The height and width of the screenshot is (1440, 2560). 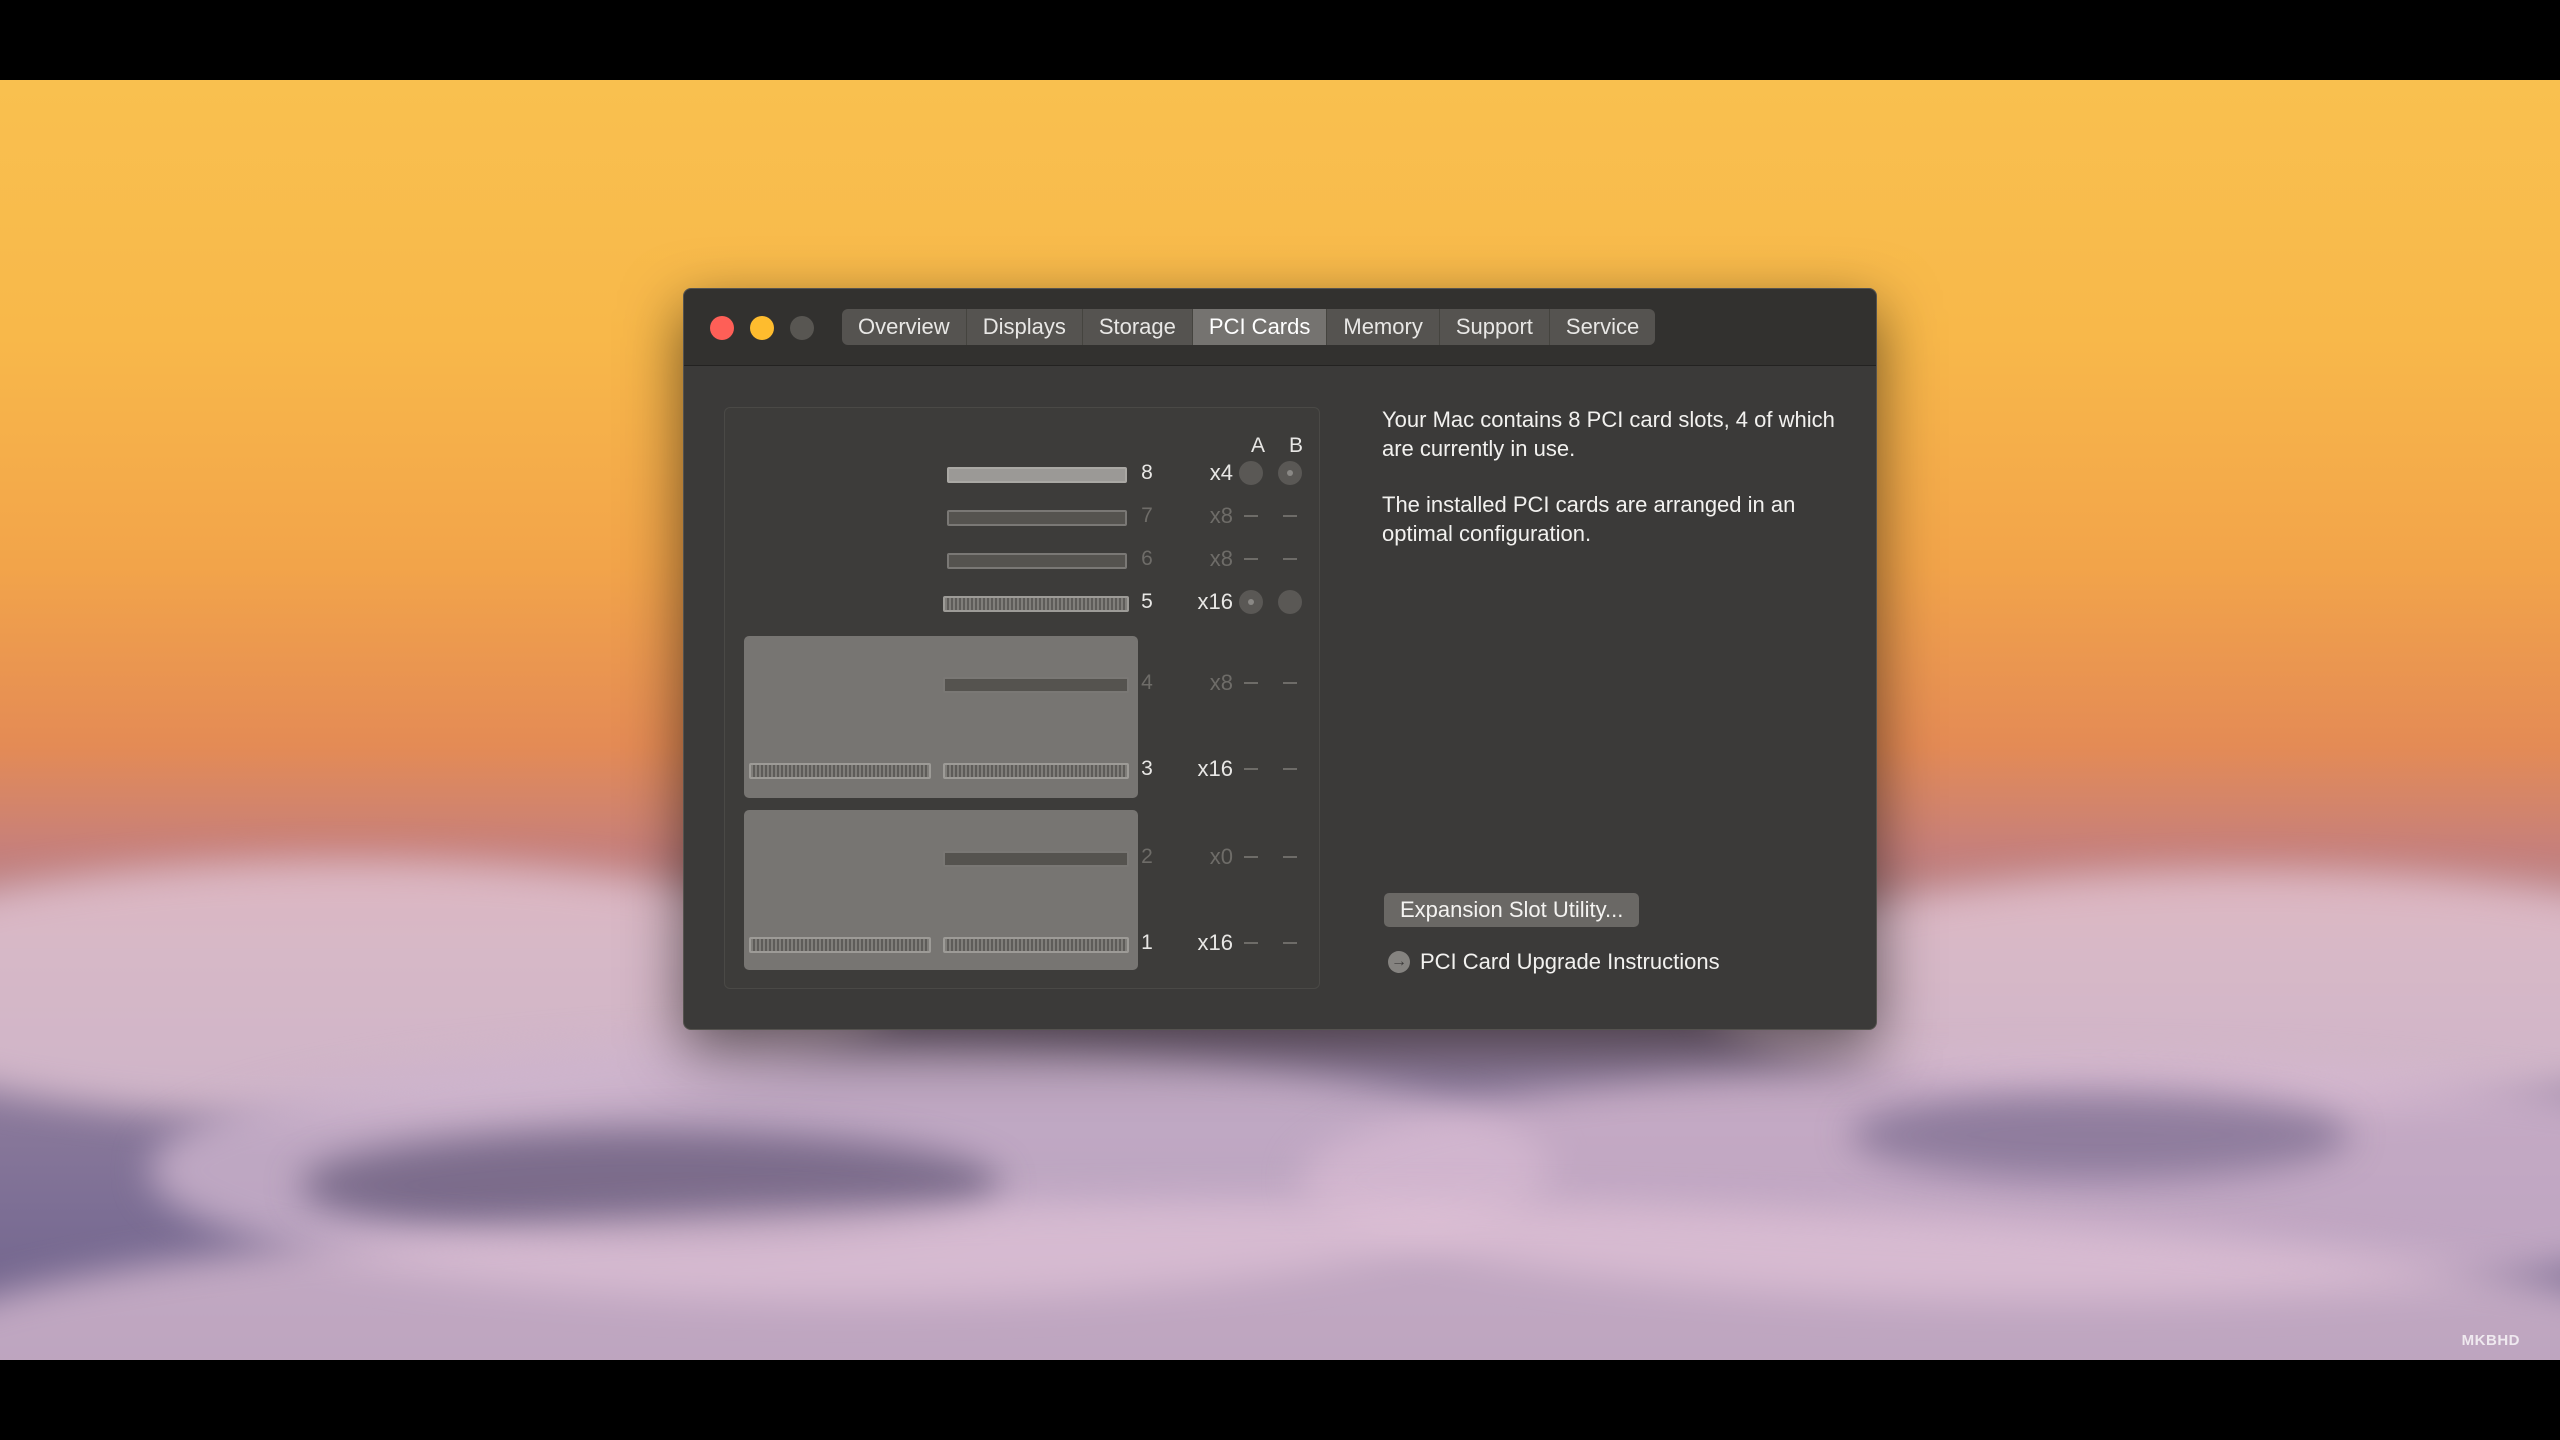 What do you see at coordinates (1383, 327) in the screenshot?
I see `tab-memory: Memory` at bounding box center [1383, 327].